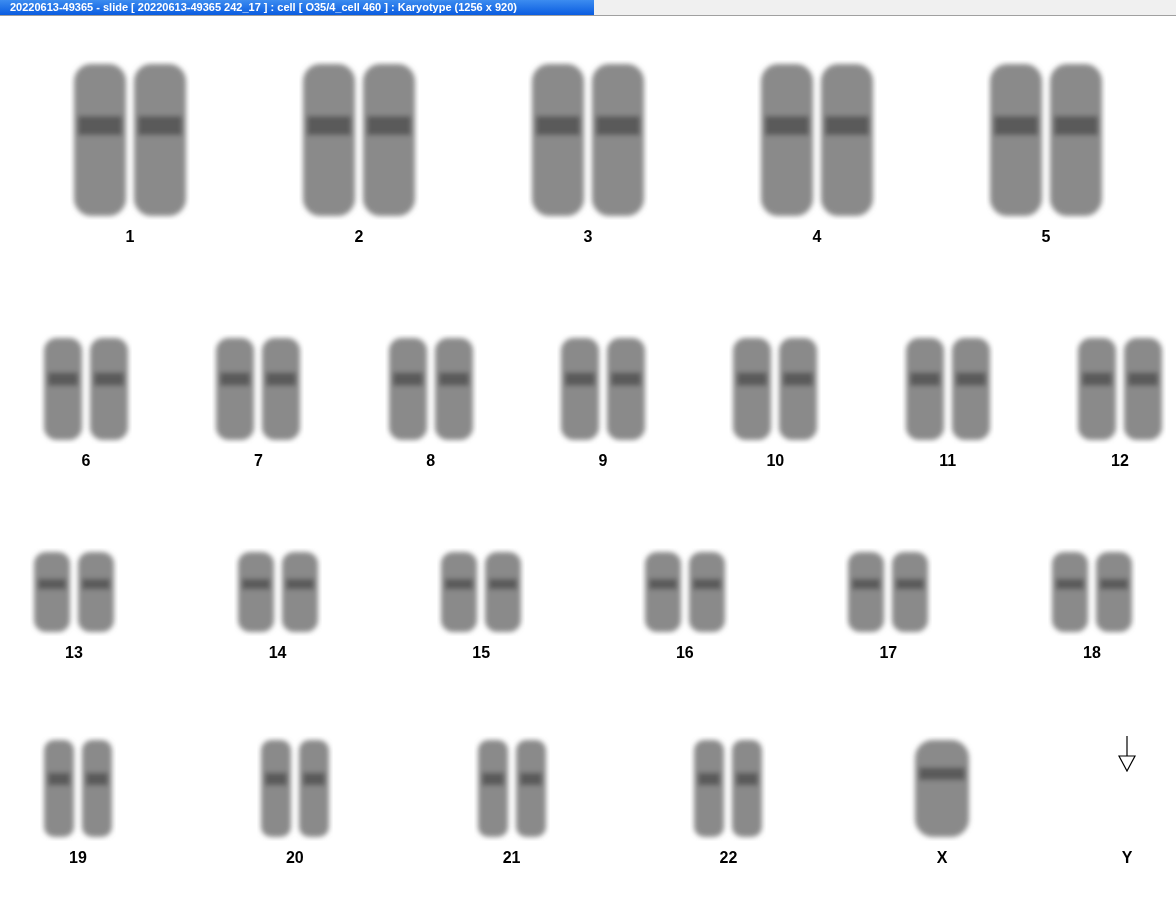 The image size is (1176, 901). I want to click on chromosome-label: 4, so click(817, 237).